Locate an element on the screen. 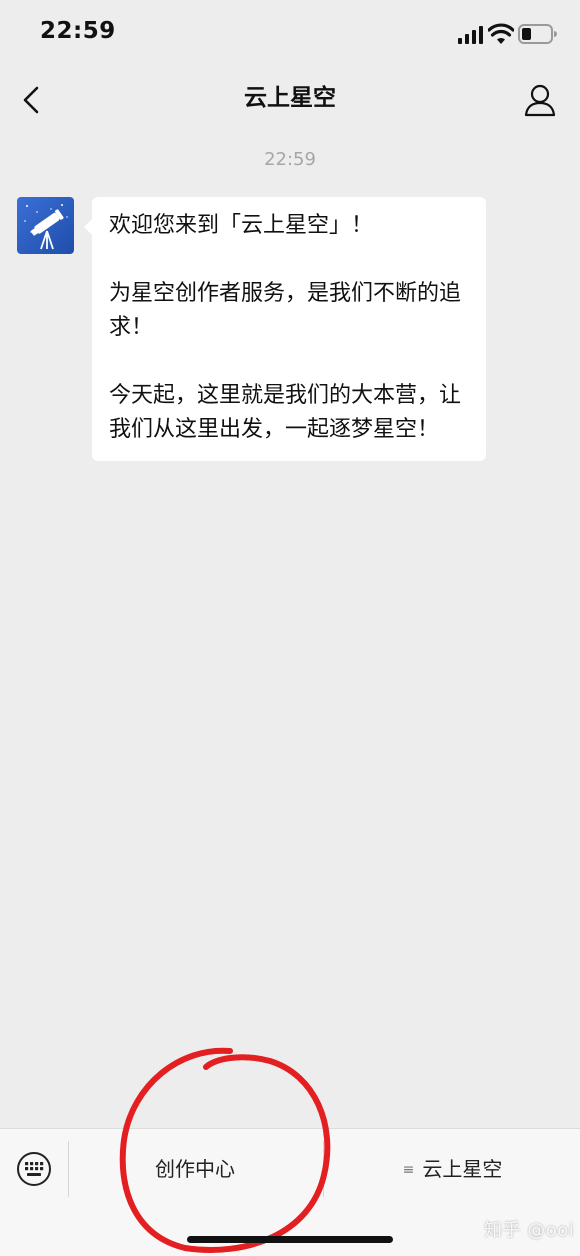 Image resolution: width=580 pixels, height=1256 pixels. menu-item-yunshang-xingkong: ≡ 云上星空 is located at coordinates (452, 1169).